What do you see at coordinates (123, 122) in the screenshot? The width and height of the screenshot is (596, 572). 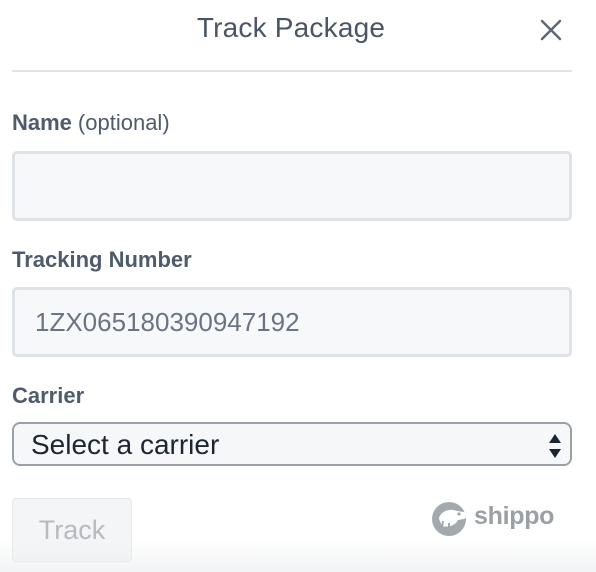 I see `name-optional-hint: (optional)` at bounding box center [123, 122].